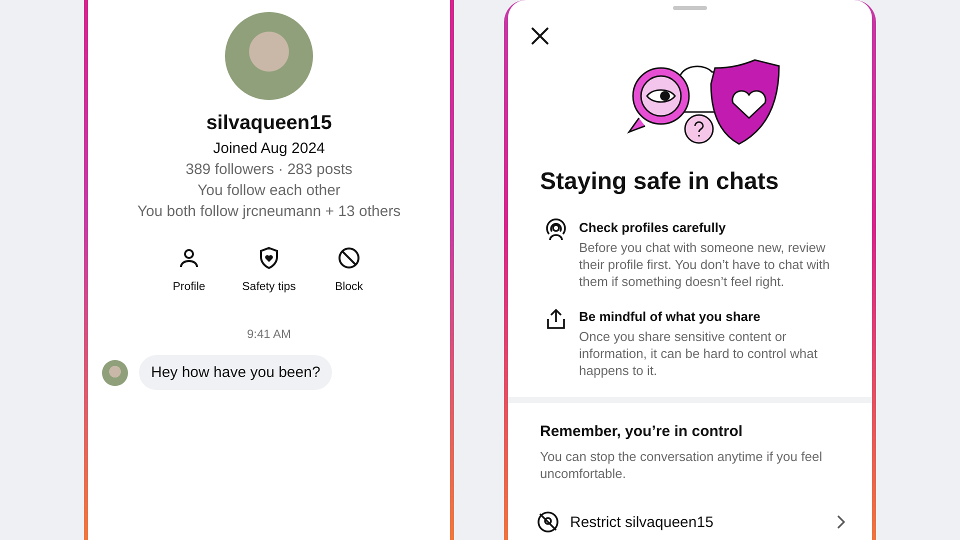 This screenshot has width=960, height=540. Describe the element at coordinates (642, 431) in the screenshot. I see `section-heading: Remember, you’re in control` at that location.